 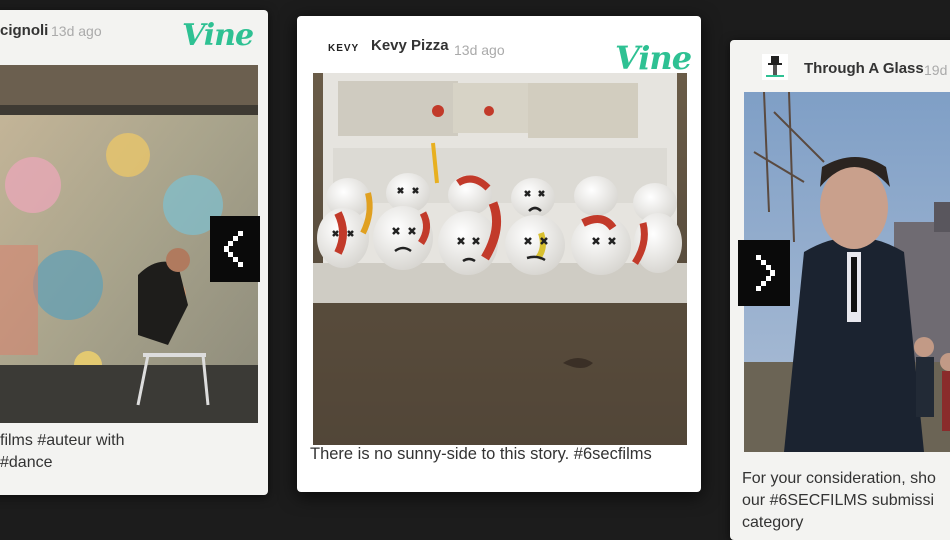 I want to click on chevron-right-icon, so click(x=765, y=273).